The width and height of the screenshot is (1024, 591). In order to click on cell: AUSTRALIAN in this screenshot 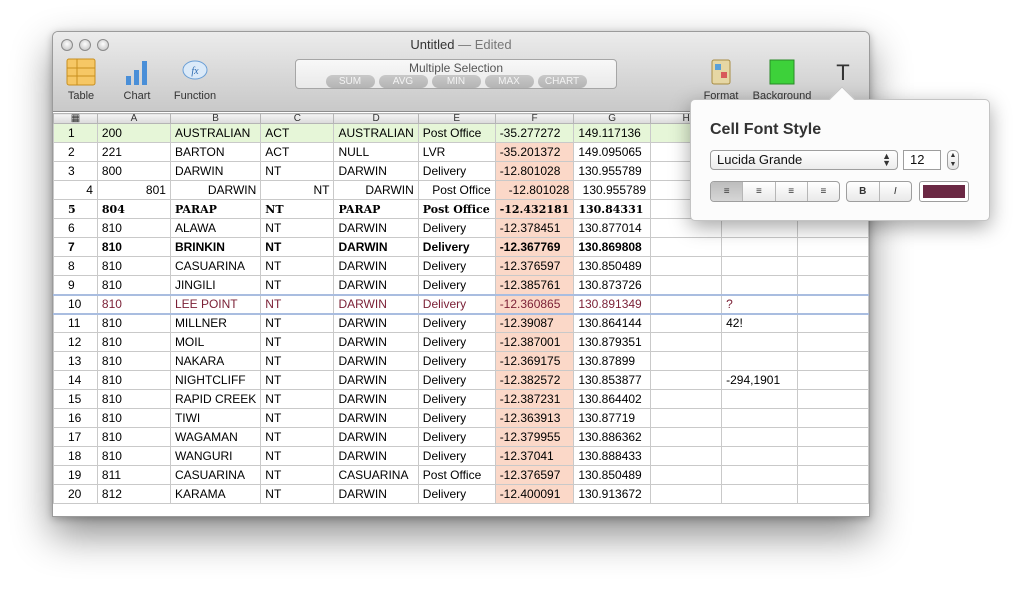, I will do `click(376, 133)`.